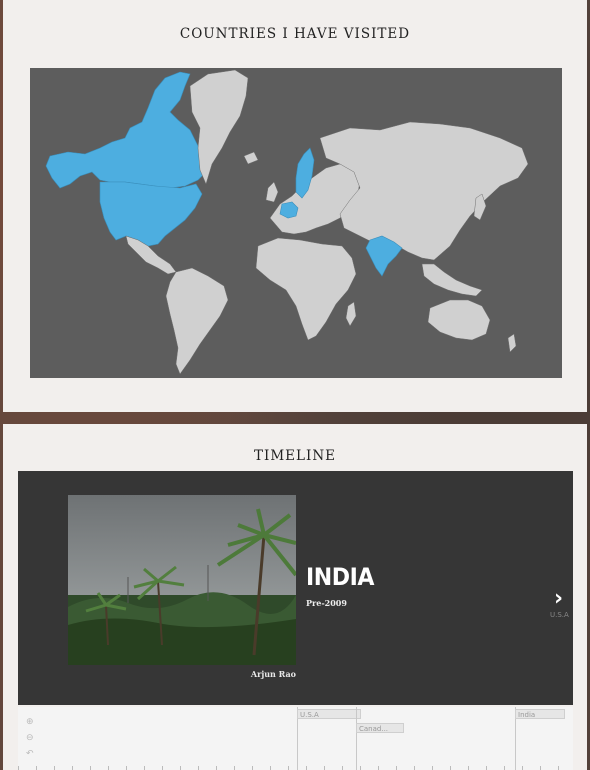  I want to click on country-canada, so click(127, 130).